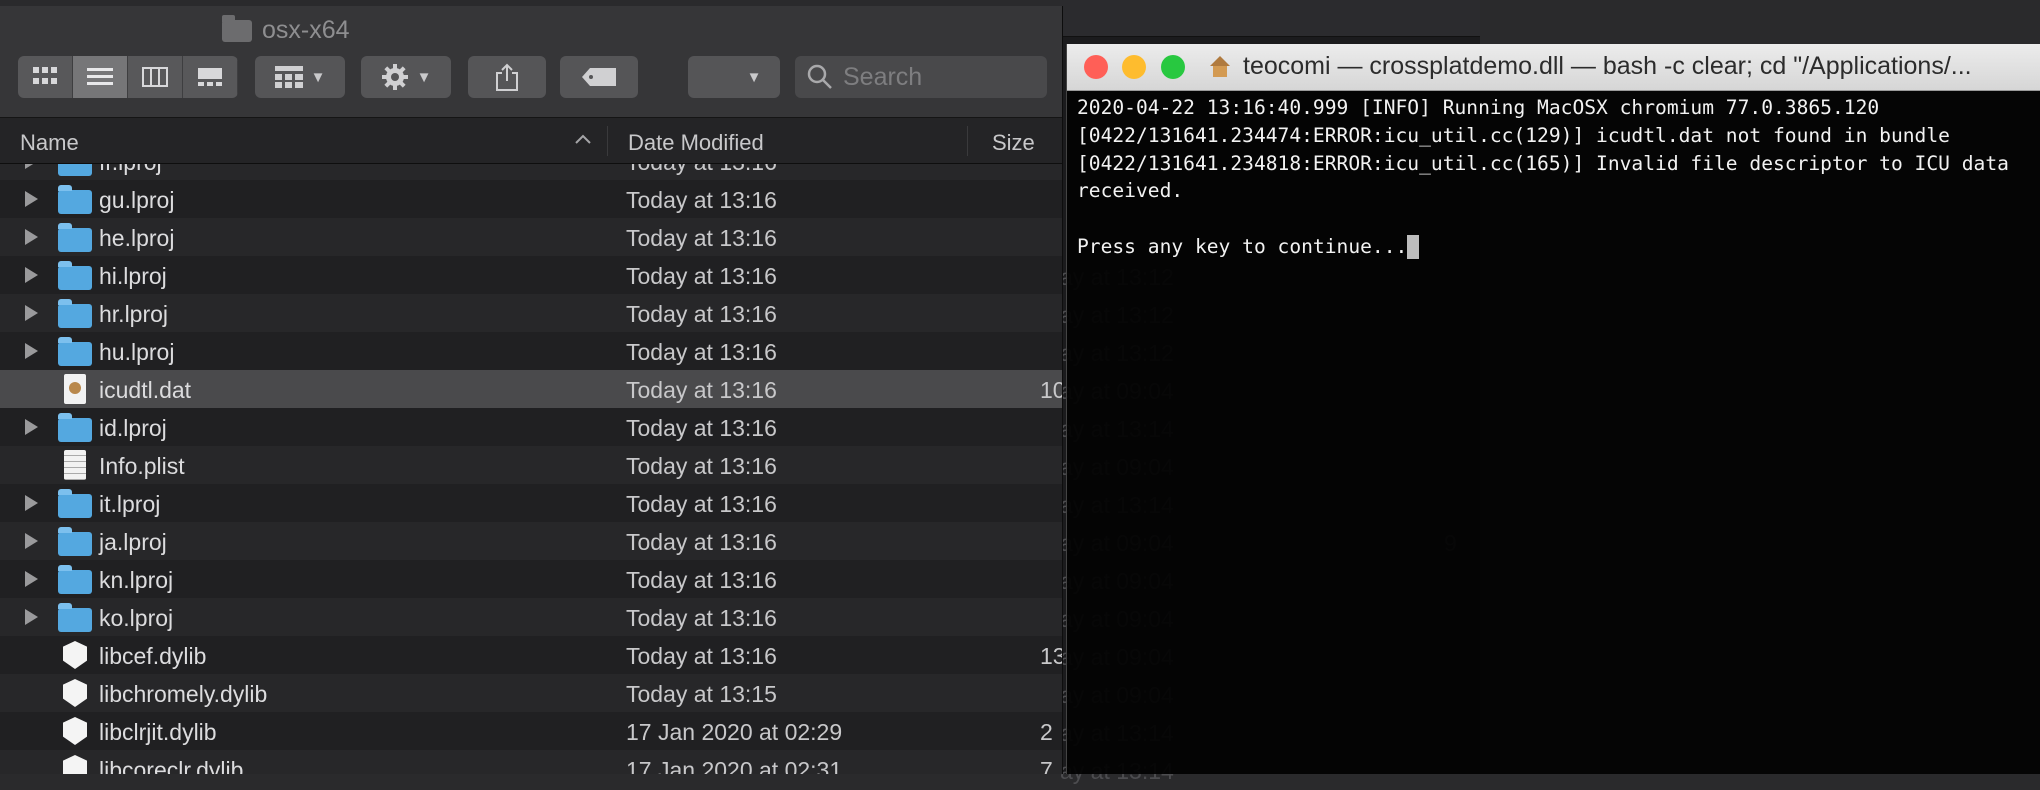  Describe the element at coordinates (531, 313) in the screenshot. I see `file-row: hr.lproj Today at 13:16` at that location.